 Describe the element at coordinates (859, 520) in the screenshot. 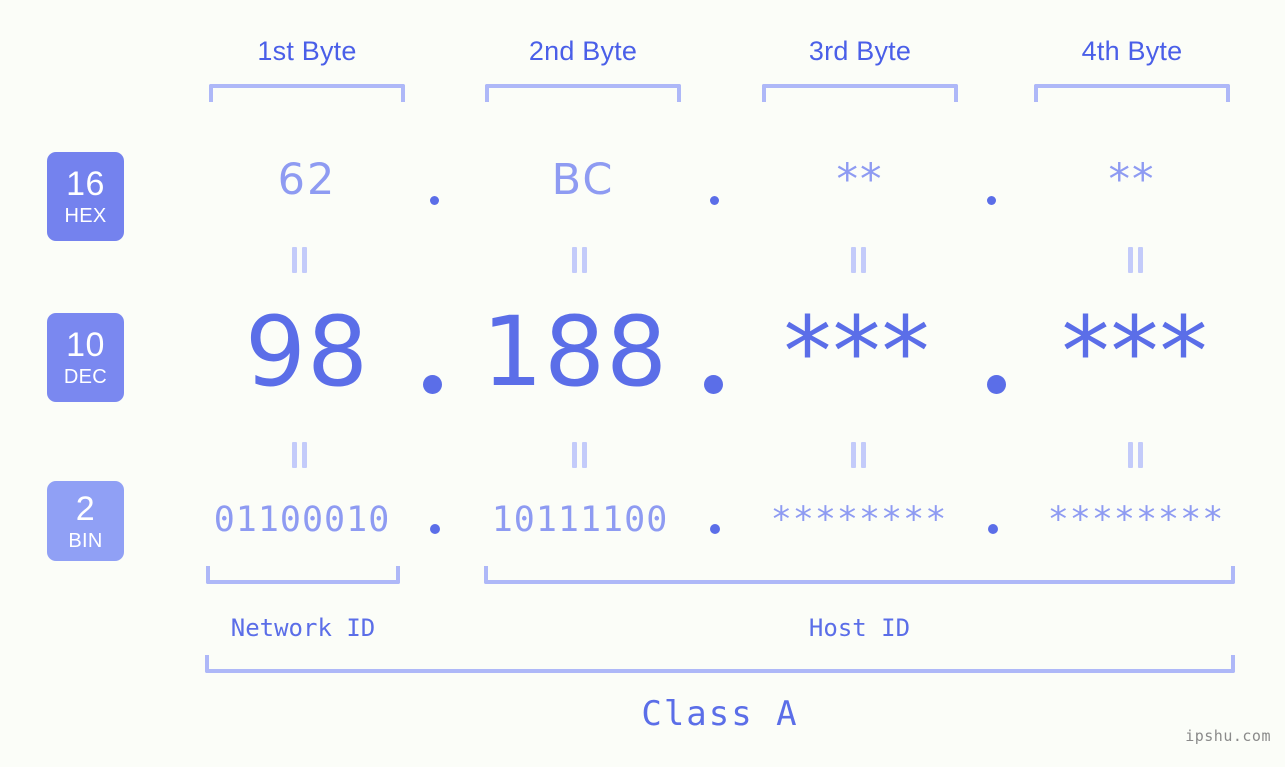

I see `bin-byte-3: ********` at that location.